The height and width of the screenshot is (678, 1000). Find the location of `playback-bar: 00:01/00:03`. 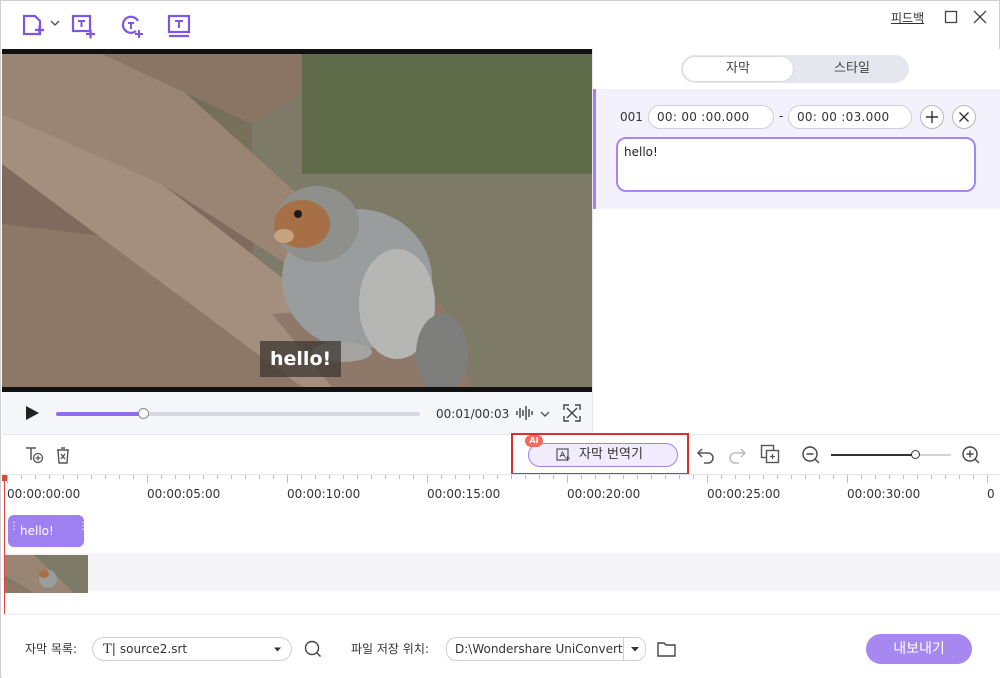

playback-bar: 00:01/00:03 is located at coordinates (297, 413).